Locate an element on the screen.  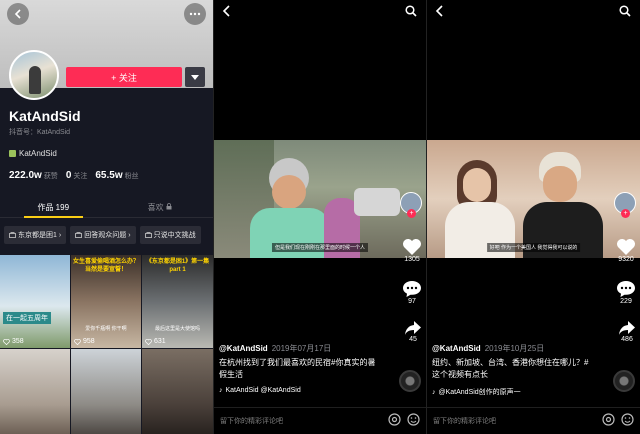
thumbnail-subcaption: 最后这里是大使馆吗 is located at coordinates (177, 329).